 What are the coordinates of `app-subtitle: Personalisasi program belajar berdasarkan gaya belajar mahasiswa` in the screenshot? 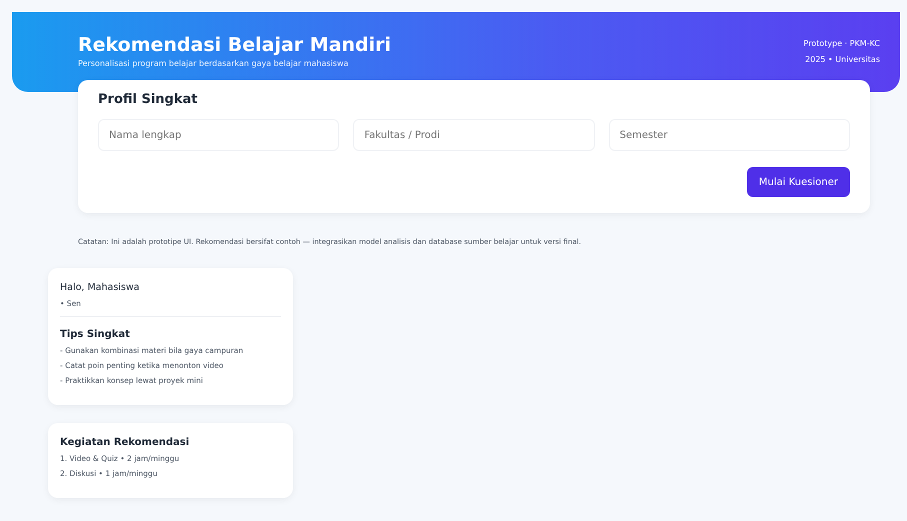 It's located at (214, 63).